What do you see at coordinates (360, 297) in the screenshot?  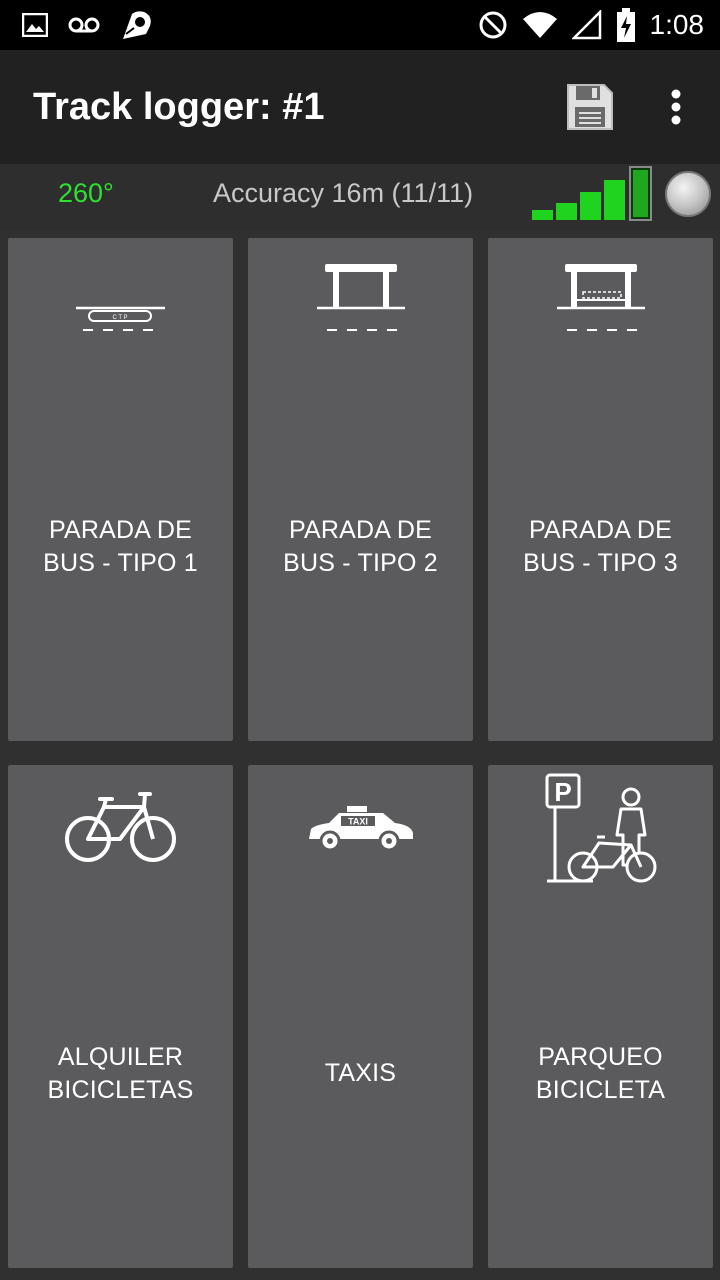 I see `bus-stop-type2-icon` at bounding box center [360, 297].